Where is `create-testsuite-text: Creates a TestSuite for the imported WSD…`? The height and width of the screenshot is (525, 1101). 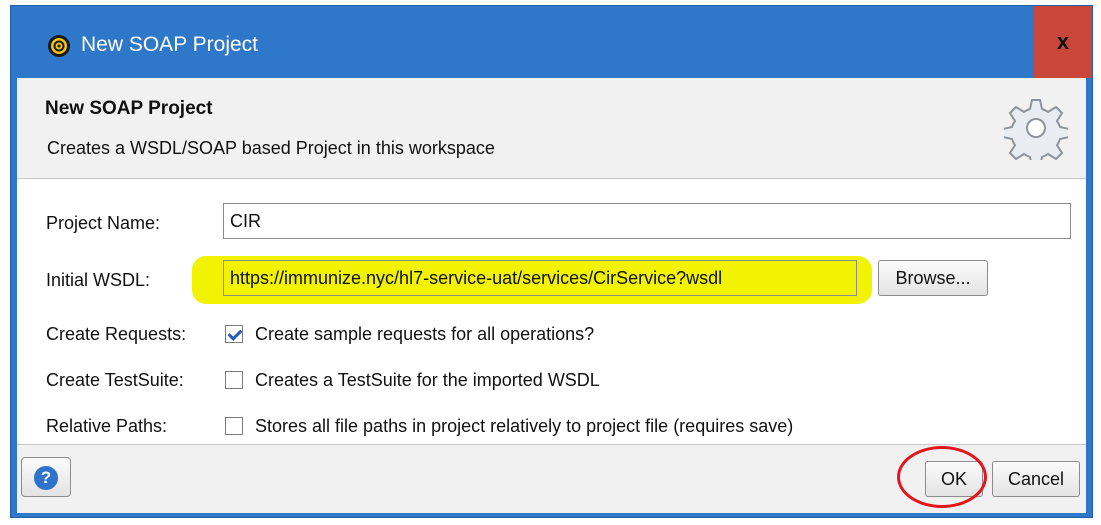 create-testsuite-text: Creates a TestSuite for the imported WSD… is located at coordinates (427, 380).